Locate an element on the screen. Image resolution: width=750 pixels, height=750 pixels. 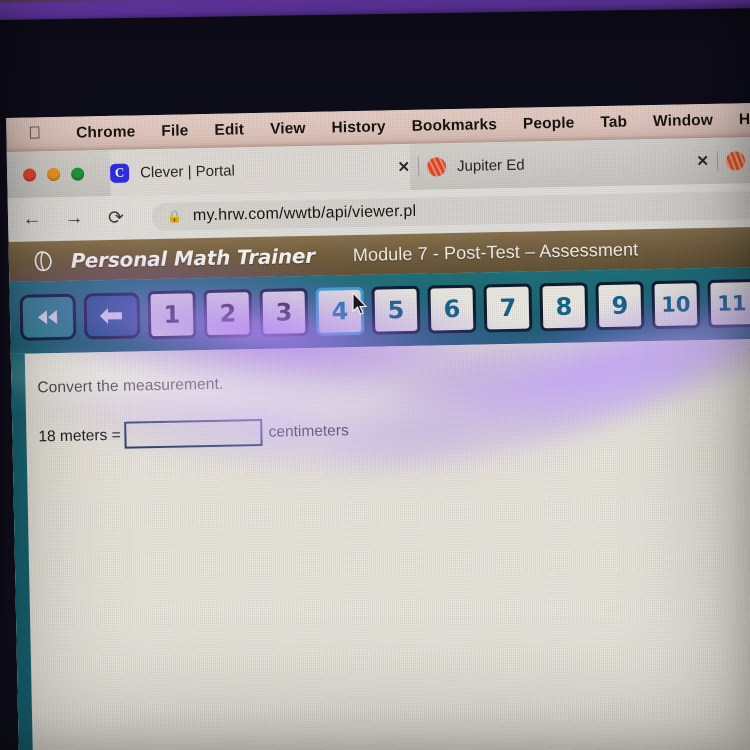
menubar-item-view: View is located at coordinates (288, 129).